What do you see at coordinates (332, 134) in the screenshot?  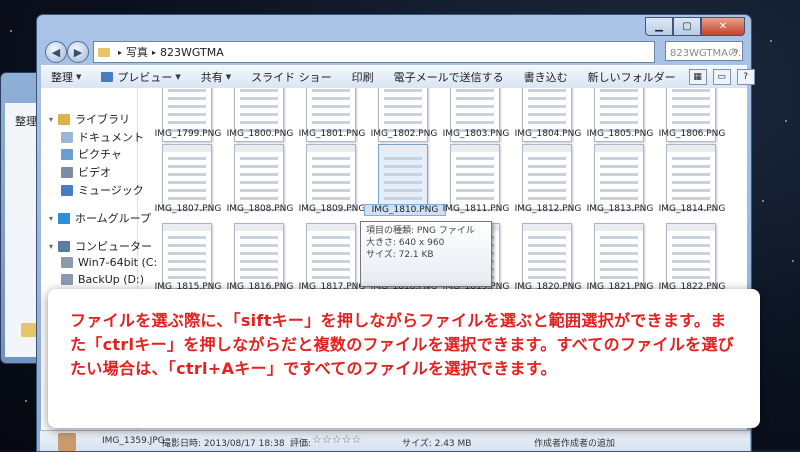 I see `file-name: IMG_1801.PNG` at bounding box center [332, 134].